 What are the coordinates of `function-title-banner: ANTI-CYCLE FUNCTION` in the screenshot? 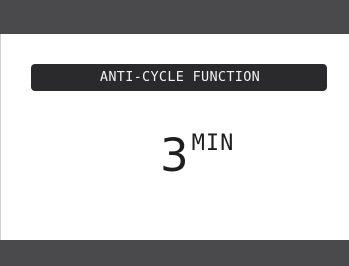 It's located at (179, 77).